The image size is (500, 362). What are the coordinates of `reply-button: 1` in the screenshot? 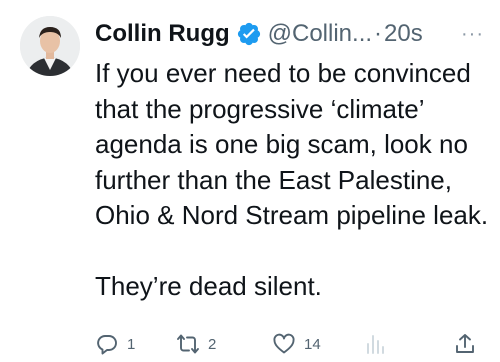 It's located at (115, 344).